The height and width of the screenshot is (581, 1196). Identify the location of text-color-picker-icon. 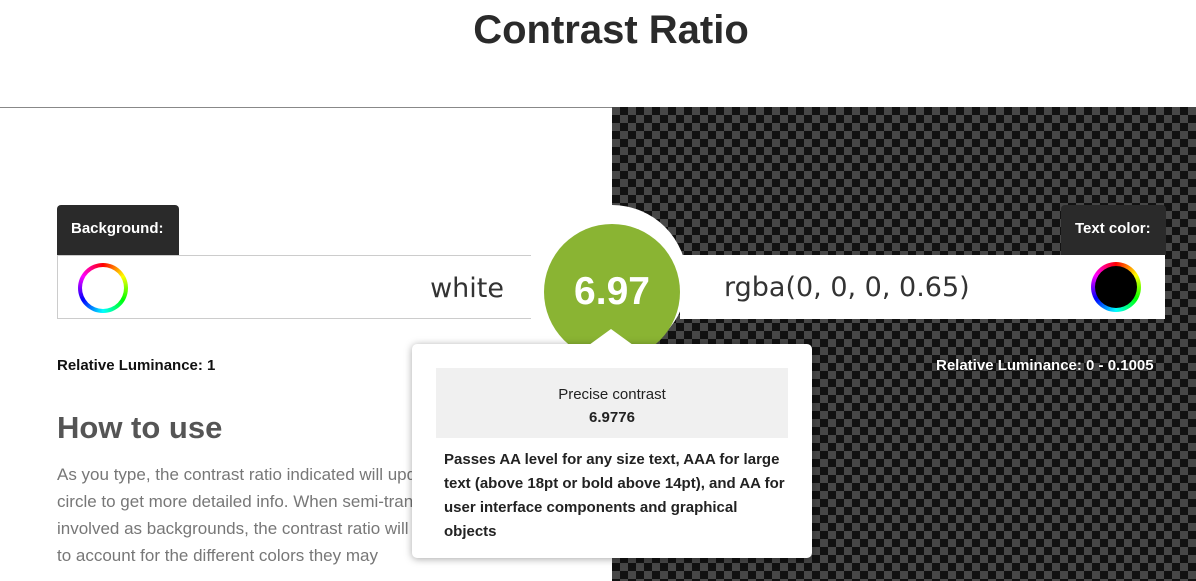
(1116, 287).